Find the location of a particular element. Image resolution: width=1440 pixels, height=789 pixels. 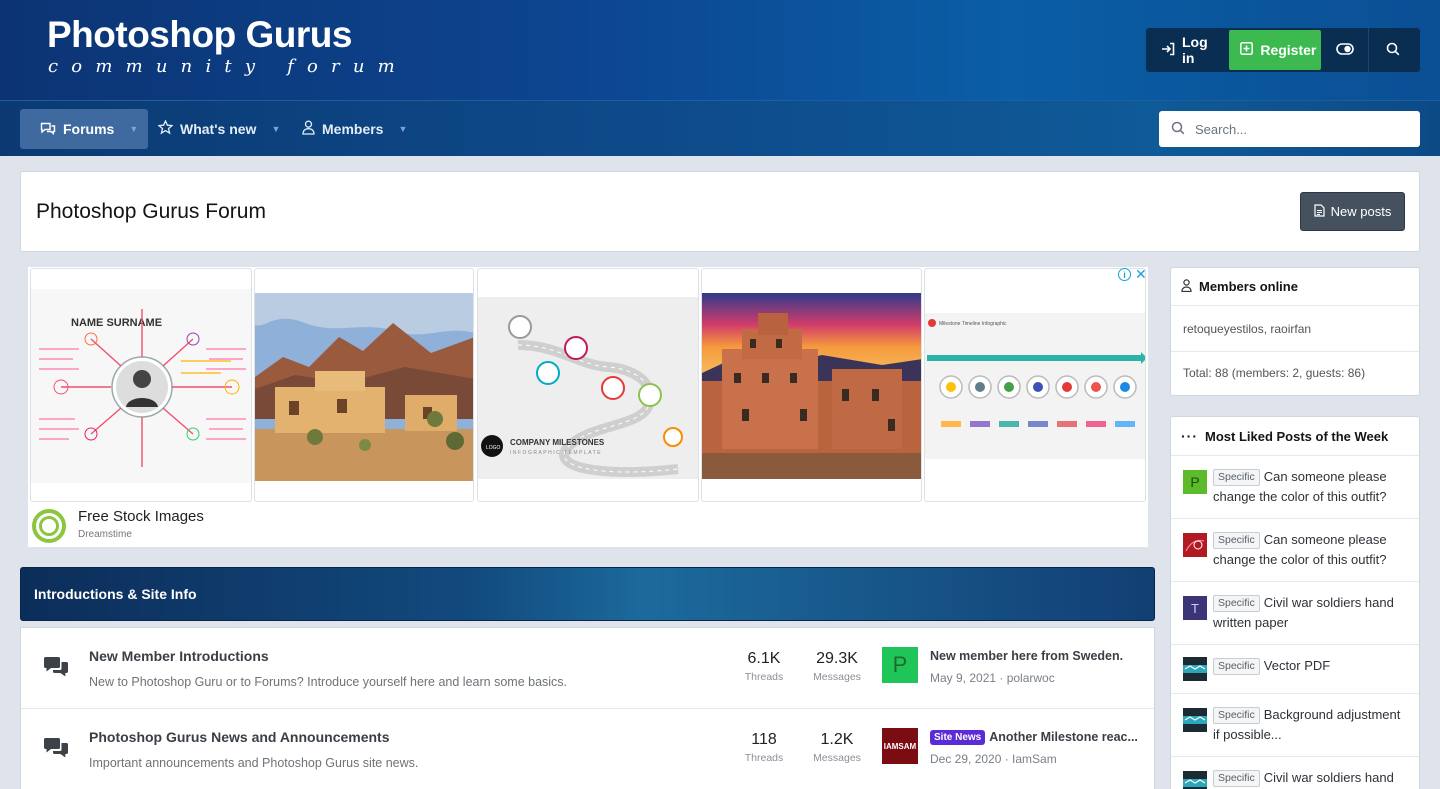

site-news-label: Site News is located at coordinates (958, 737).